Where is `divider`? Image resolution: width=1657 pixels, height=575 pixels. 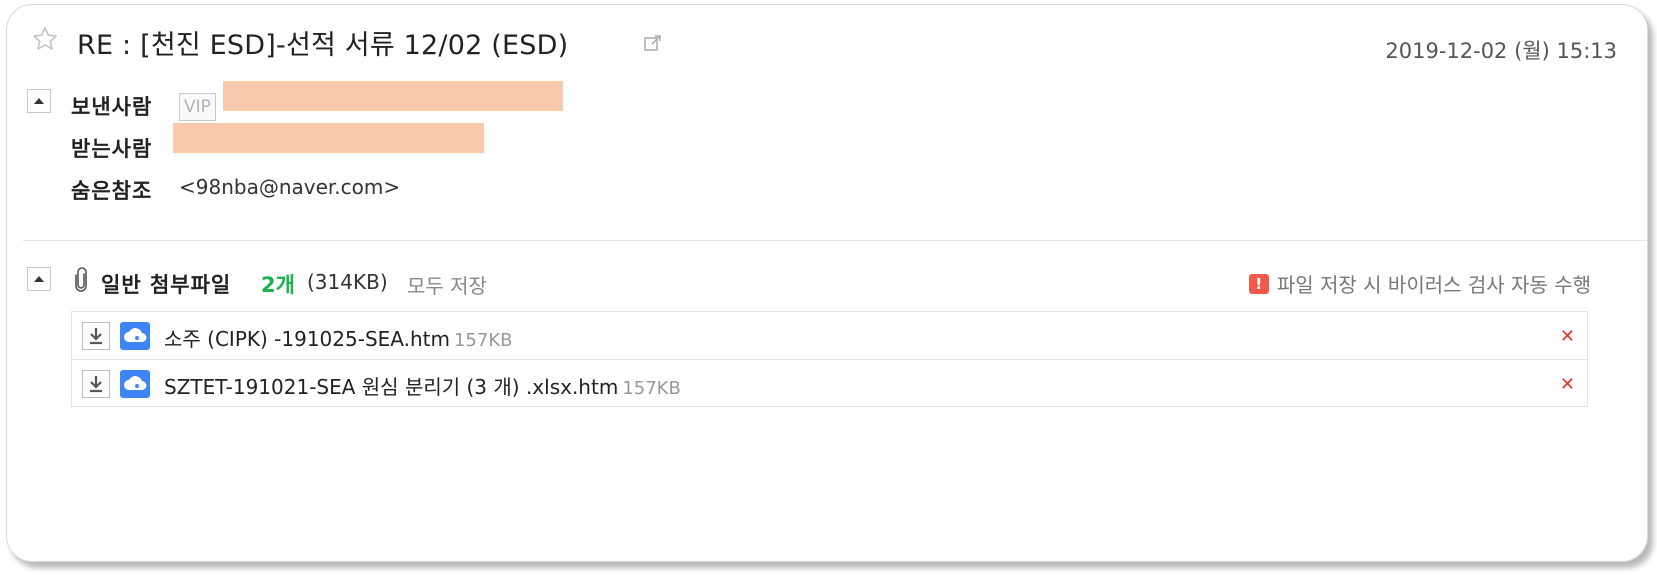
divider is located at coordinates (835, 240).